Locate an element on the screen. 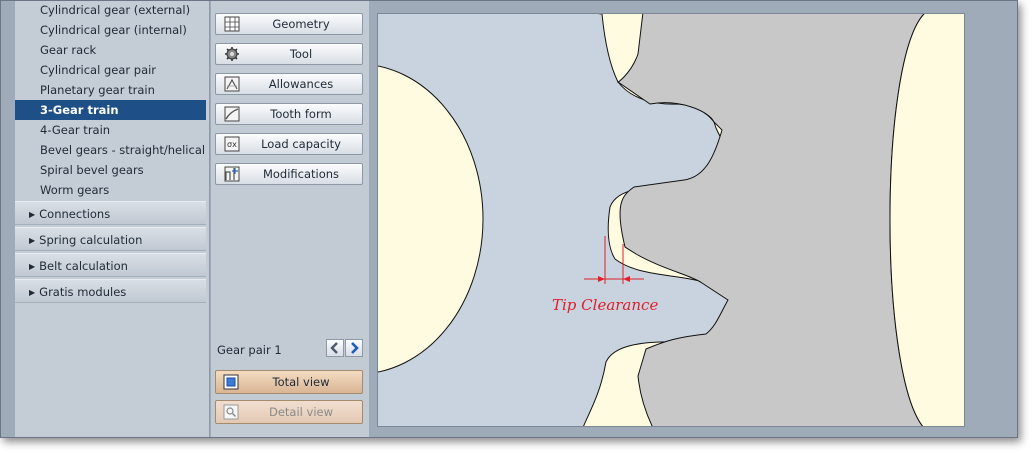 This screenshot has height=454, width=1034. modifications-icon is located at coordinates (232, 174).